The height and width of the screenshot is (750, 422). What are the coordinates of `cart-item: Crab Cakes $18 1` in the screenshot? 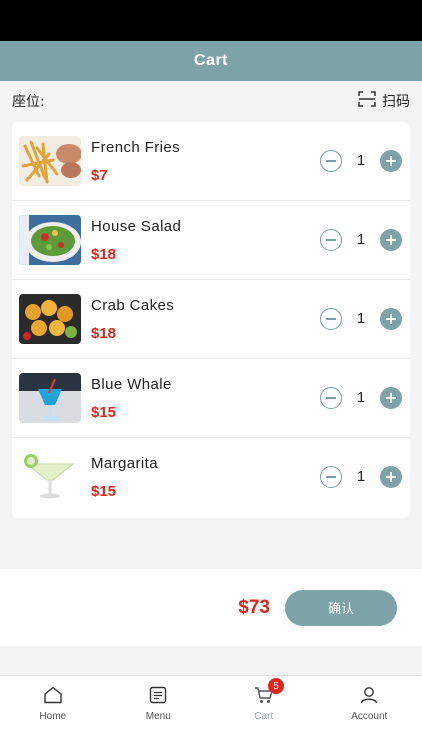 It's located at (211, 319).